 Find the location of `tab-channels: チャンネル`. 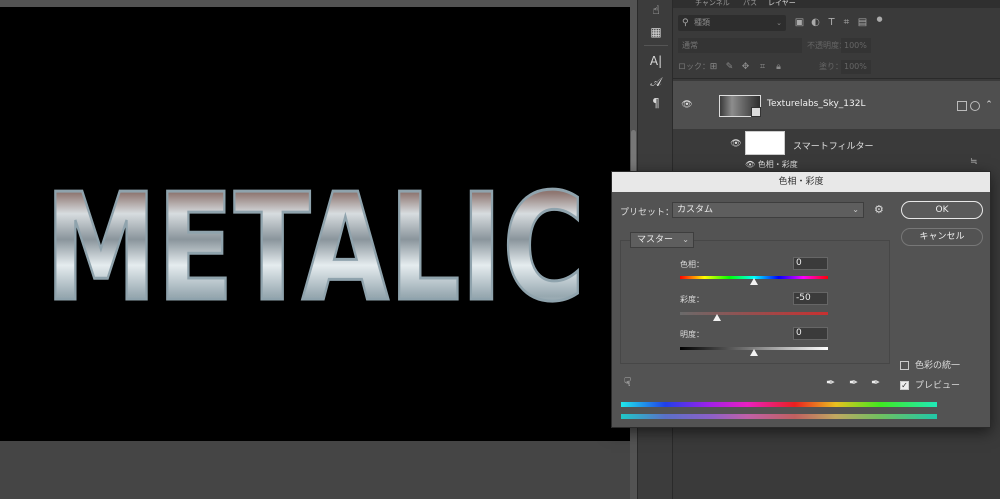

tab-channels: チャンネル is located at coordinates (712, 4).